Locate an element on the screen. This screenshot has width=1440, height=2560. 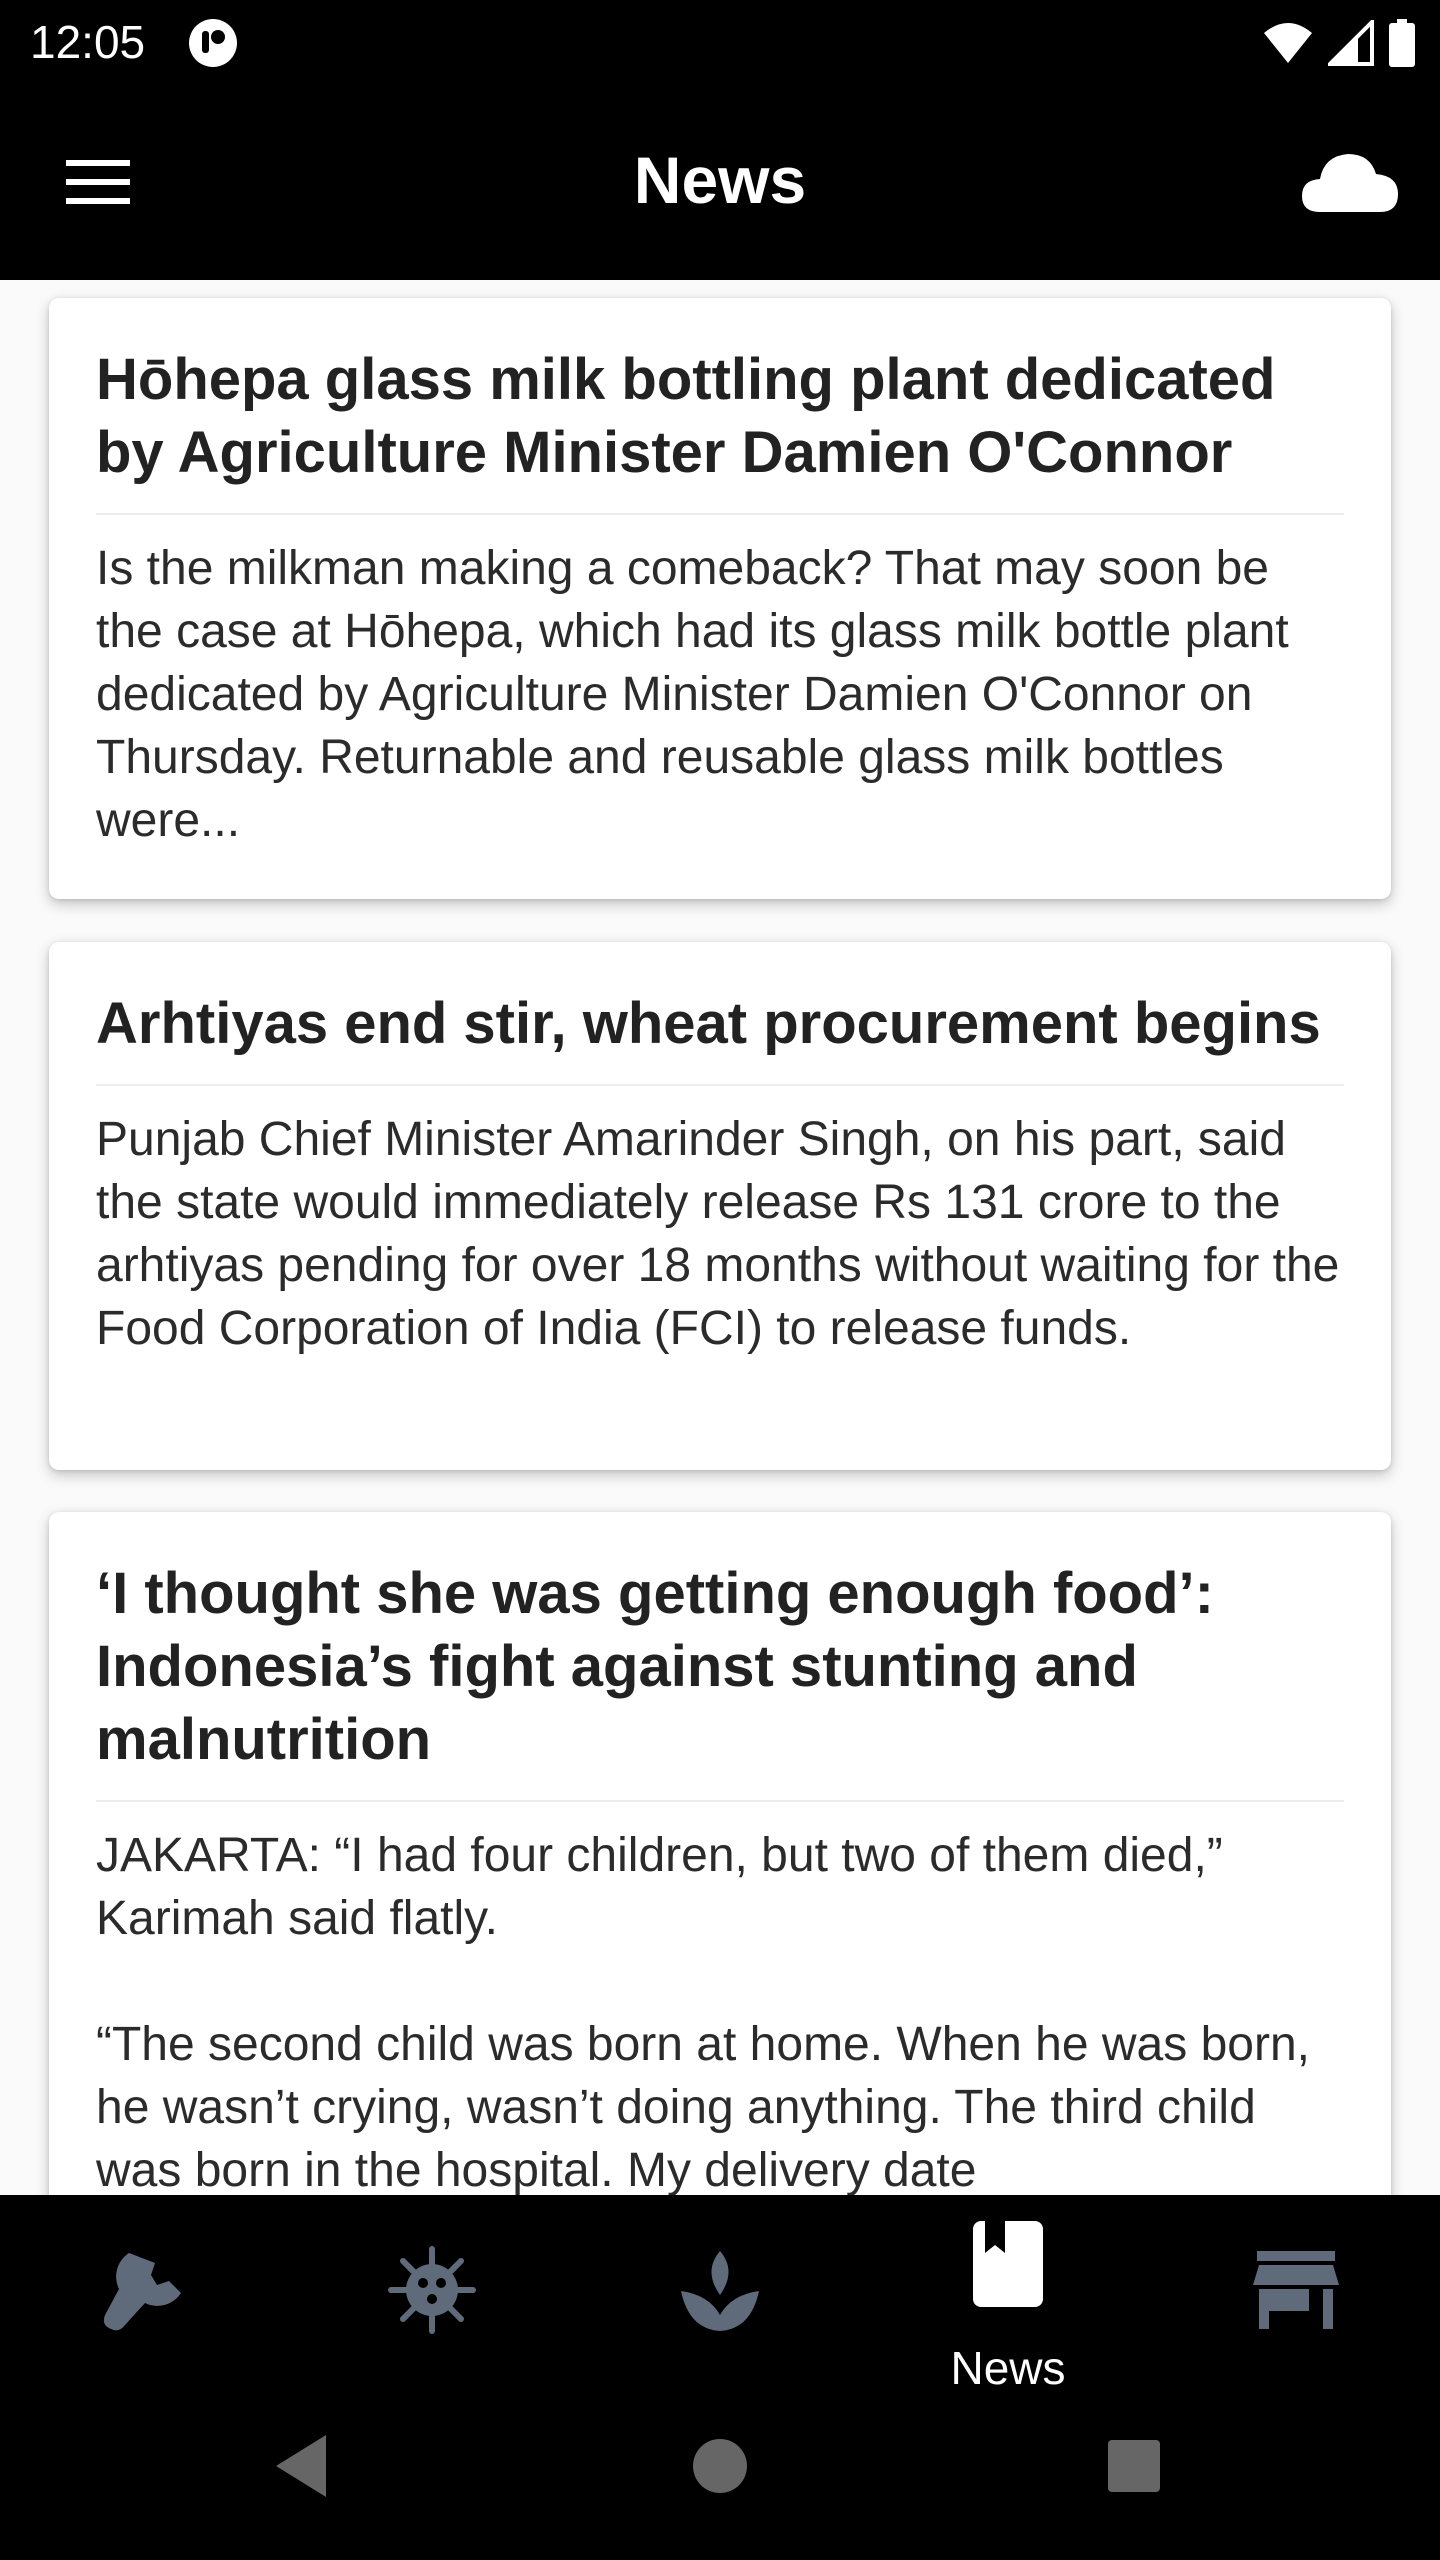
virus-icon is located at coordinates (432, 2290).